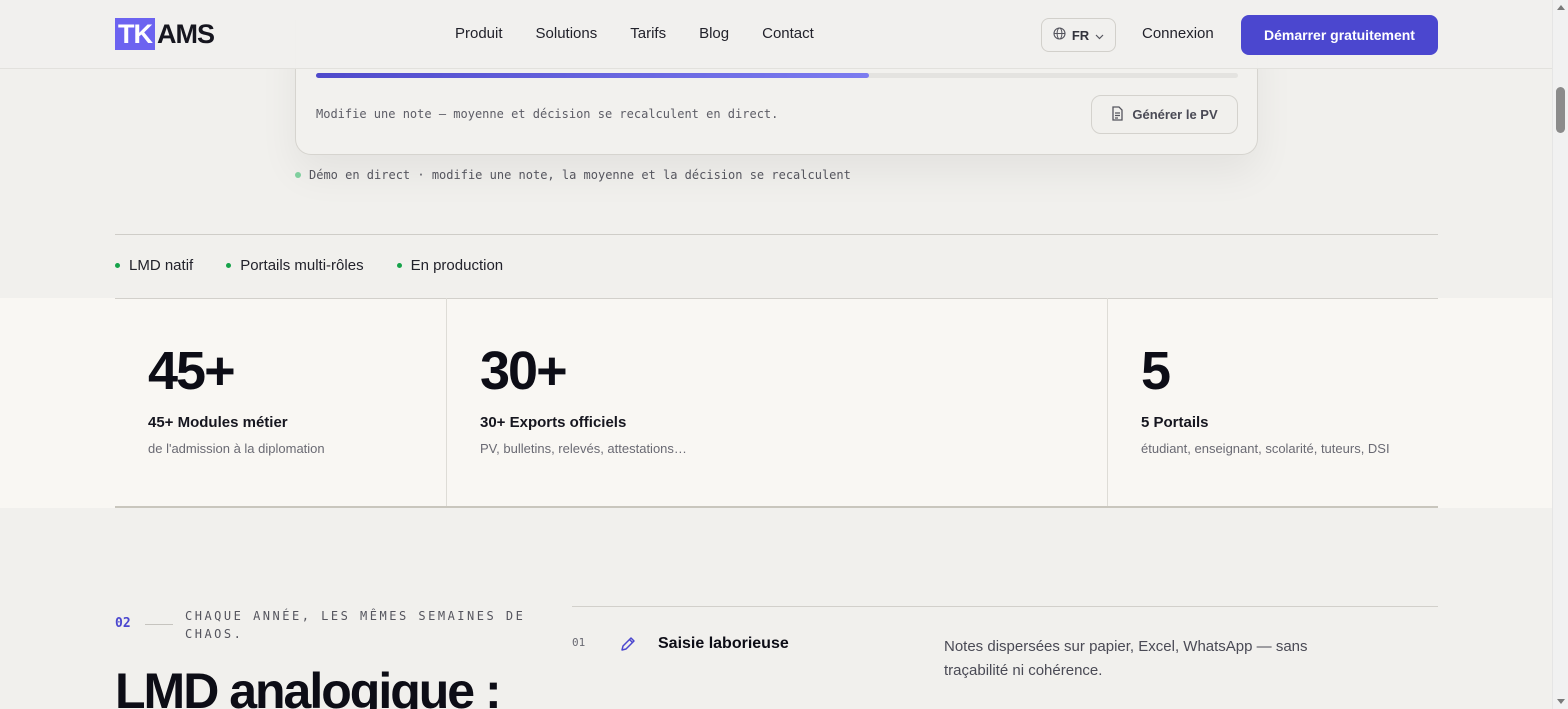 The height and width of the screenshot is (709, 1568). What do you see at coordinates (308, 686) in the screenshot?
I see `section-heading: LMD analogique :` at bounding box center [308, 686].